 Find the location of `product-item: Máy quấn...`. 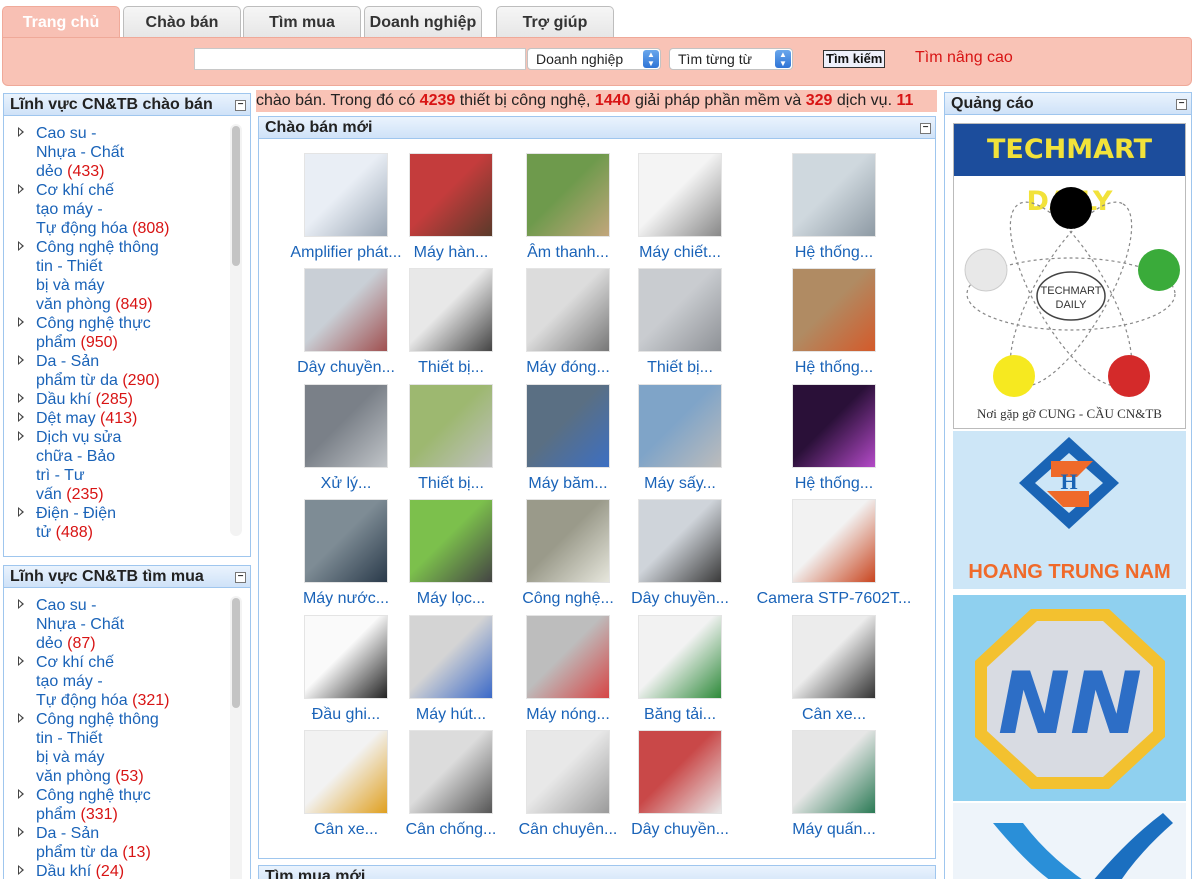

product-item: Máy quấn... is located at coordinates (834, 785).